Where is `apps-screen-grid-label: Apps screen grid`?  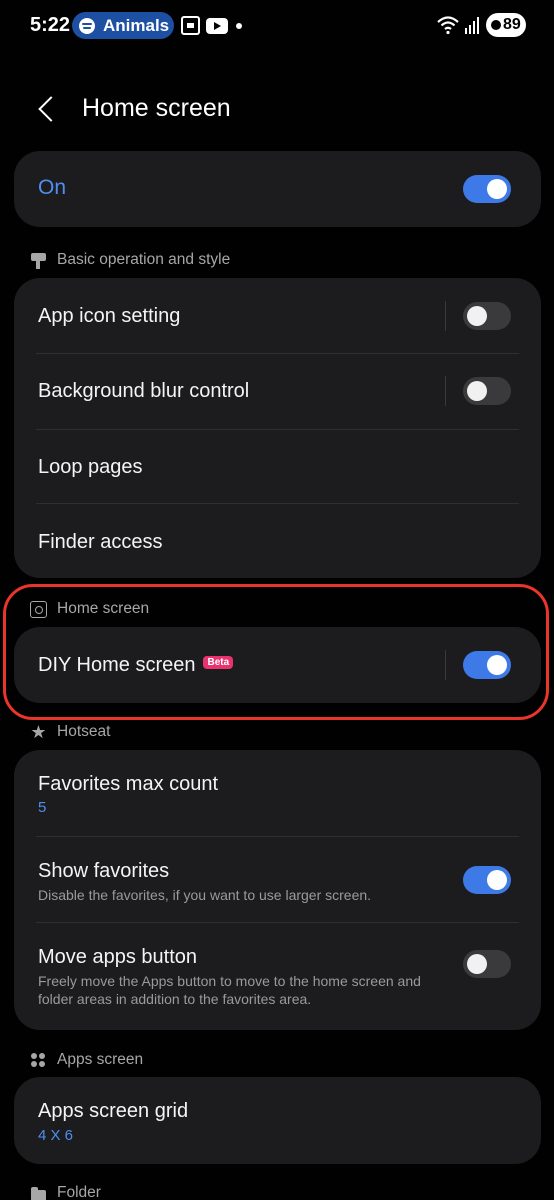 apps-screen-grid-label: Apps screen grid is located at coordinates (113, 1111).